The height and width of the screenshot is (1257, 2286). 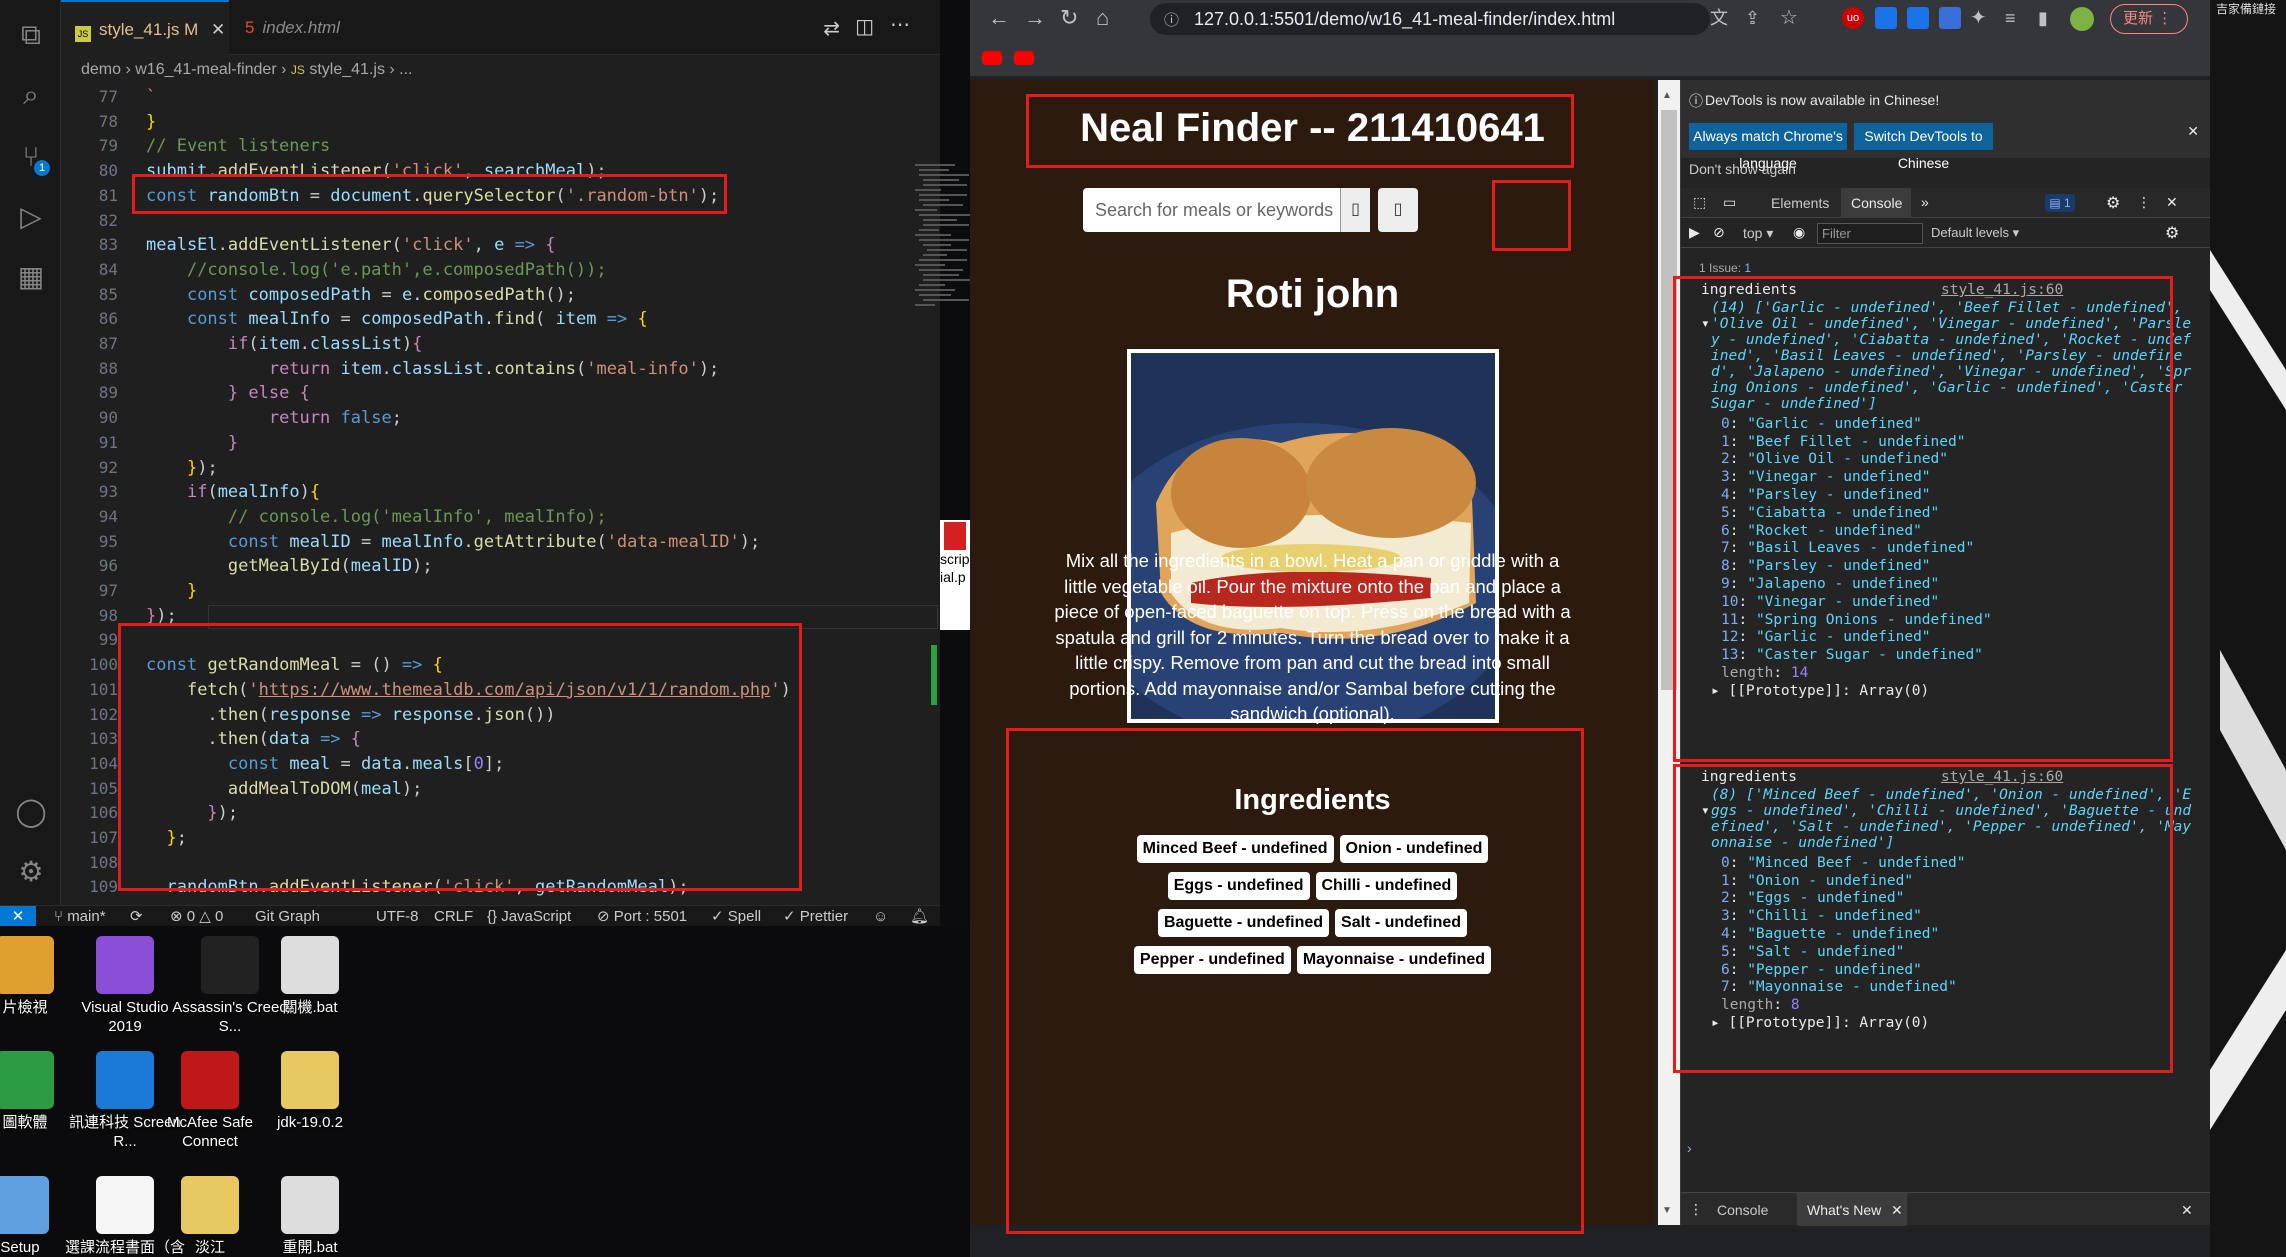 What do you see at coordinates (831, 28) in the screenshot?
I see `git-compare-icon: ⇄` at bounding box center [831, 28].